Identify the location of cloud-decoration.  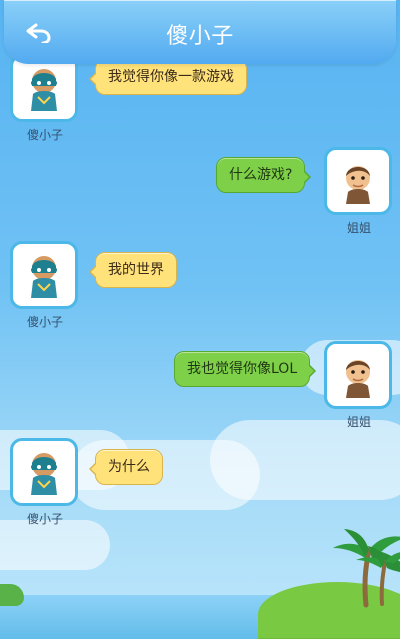
(55, 545).